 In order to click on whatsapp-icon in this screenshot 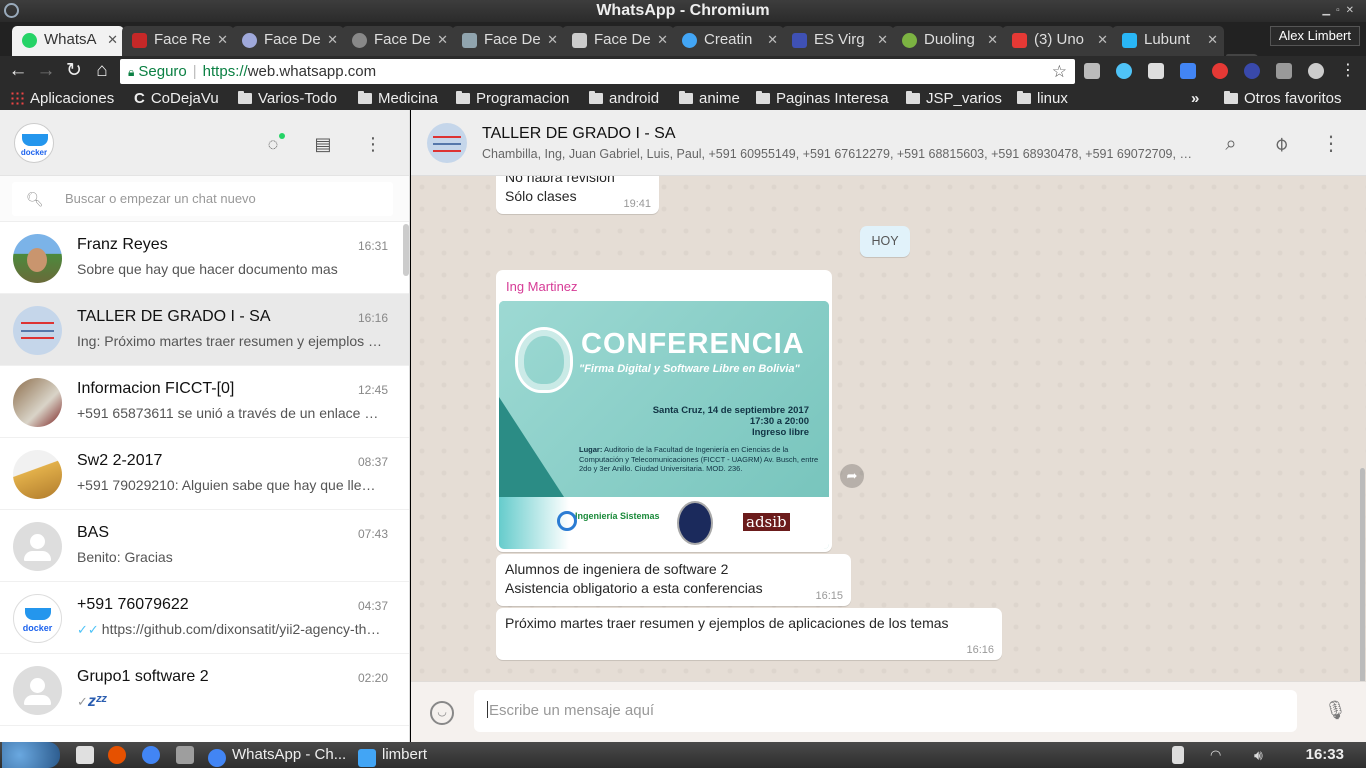, I will do `click(29, 40)`.